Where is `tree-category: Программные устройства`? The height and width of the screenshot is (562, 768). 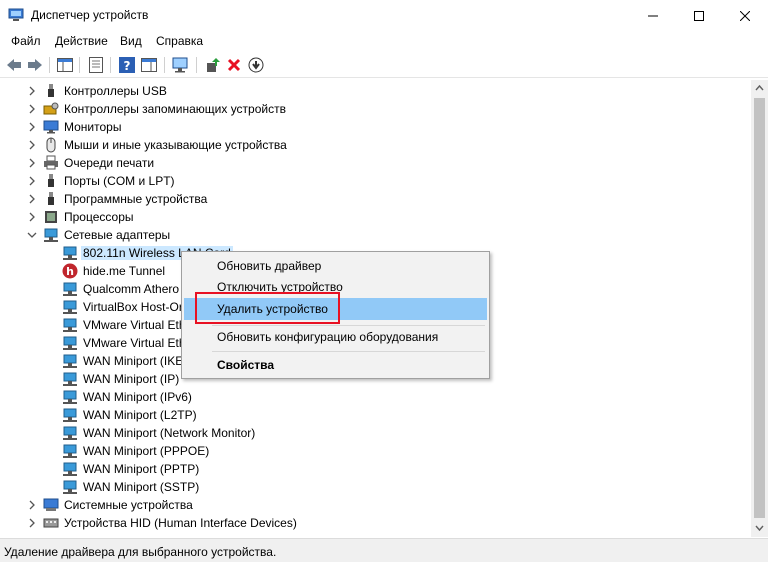 tree-category: Программные устройства is located at coordinates (375, 199).